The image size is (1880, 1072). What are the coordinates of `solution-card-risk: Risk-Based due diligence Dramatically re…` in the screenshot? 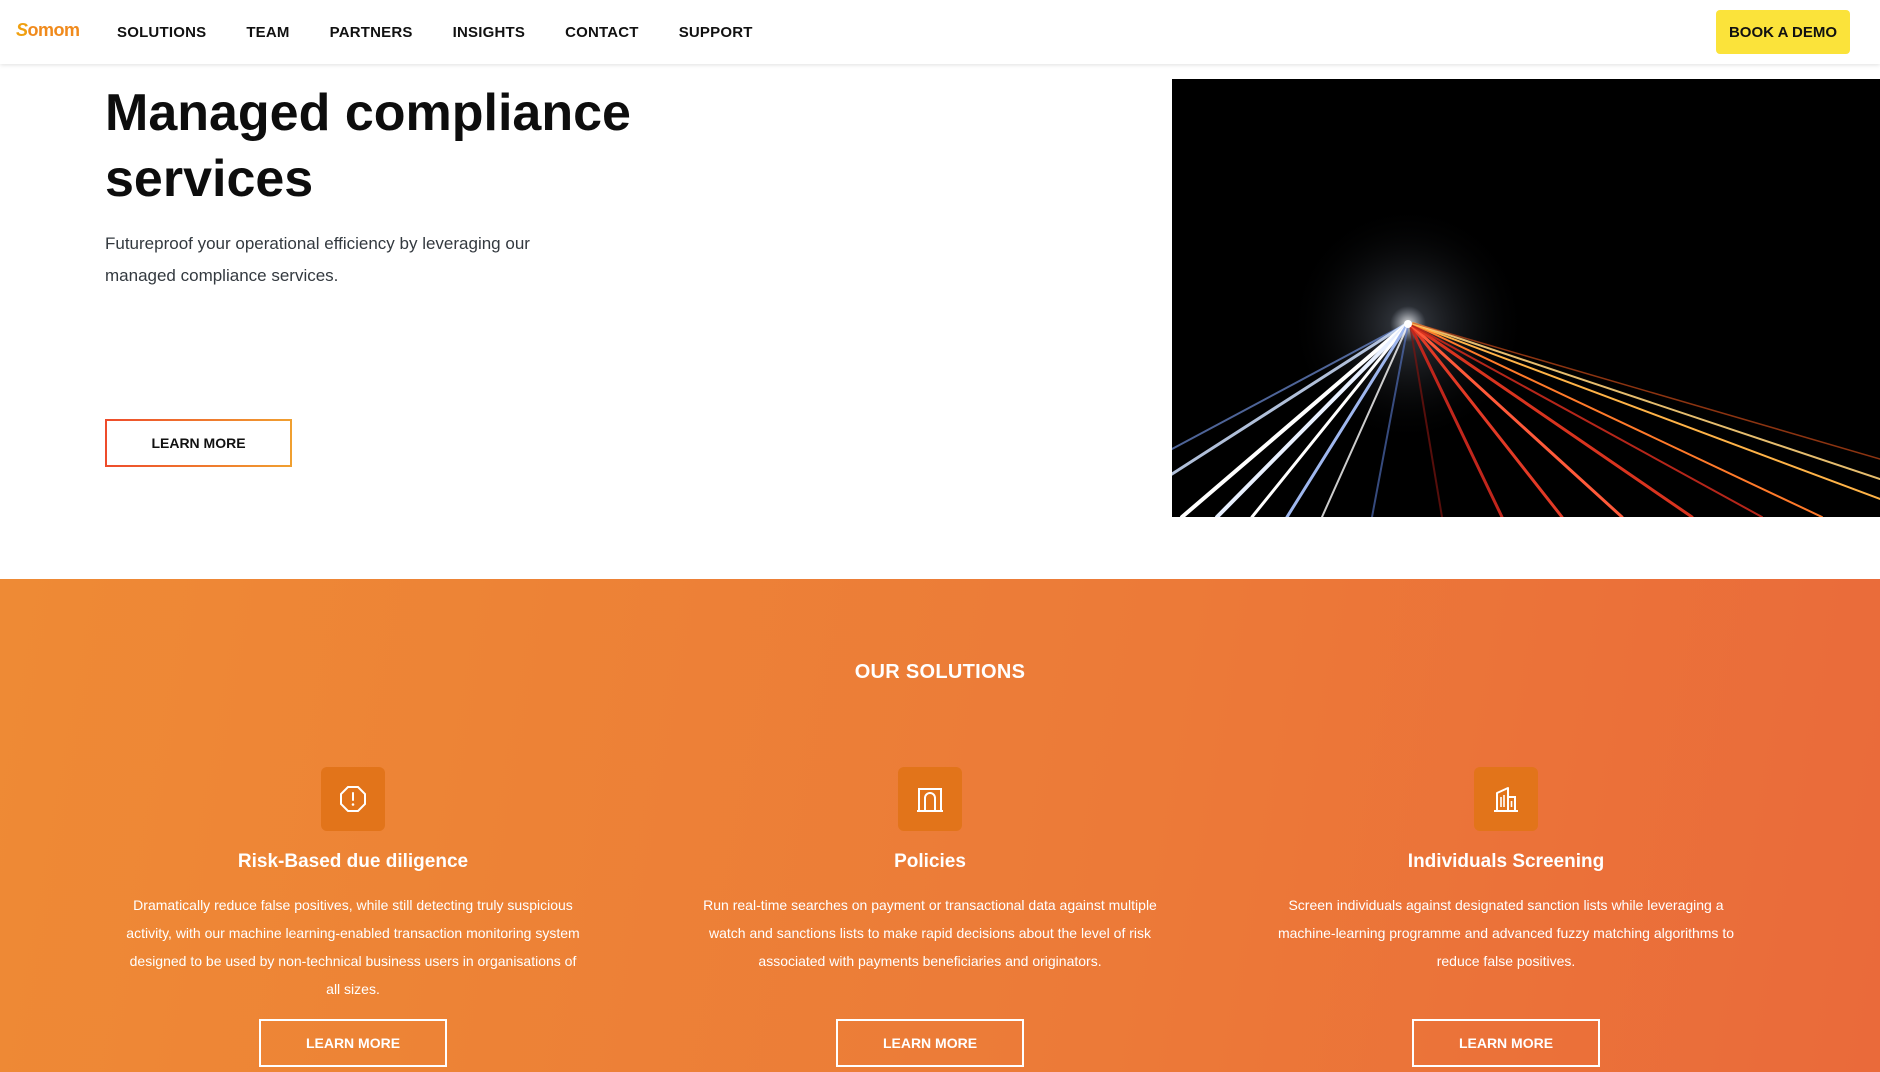 It's located at (353, 917).